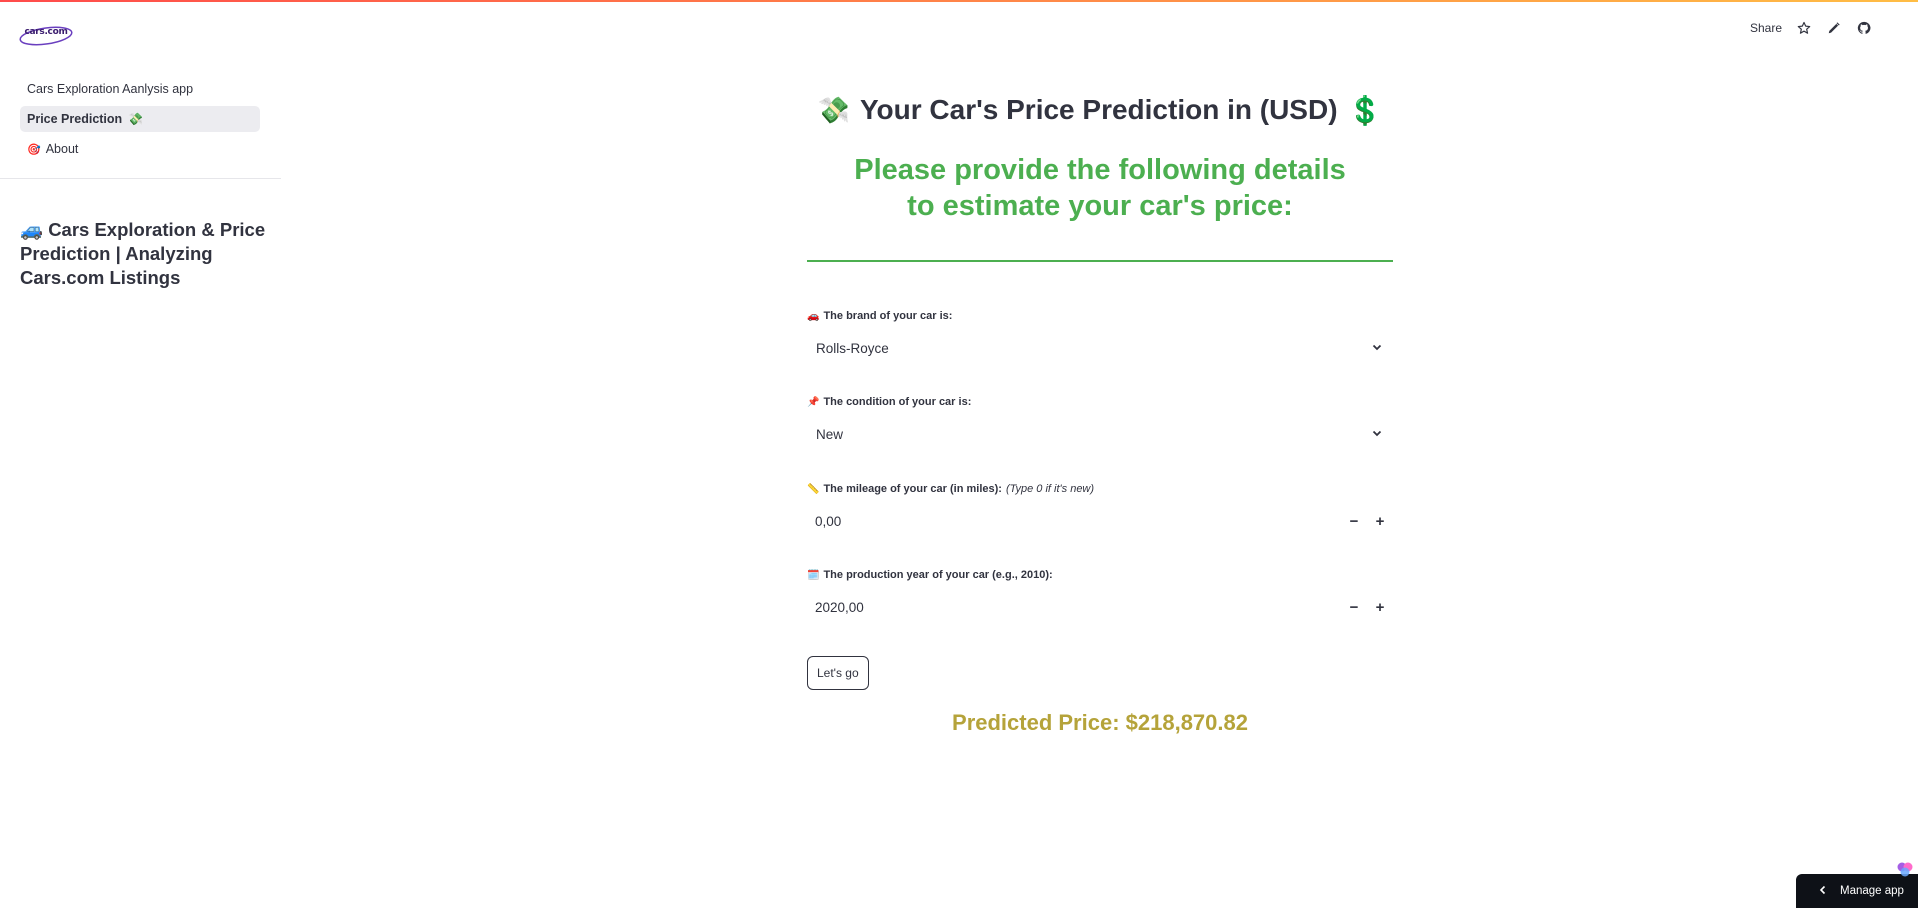  I want to click on mileage-hint: (Type 0 if it's new), so click(1050, 489).